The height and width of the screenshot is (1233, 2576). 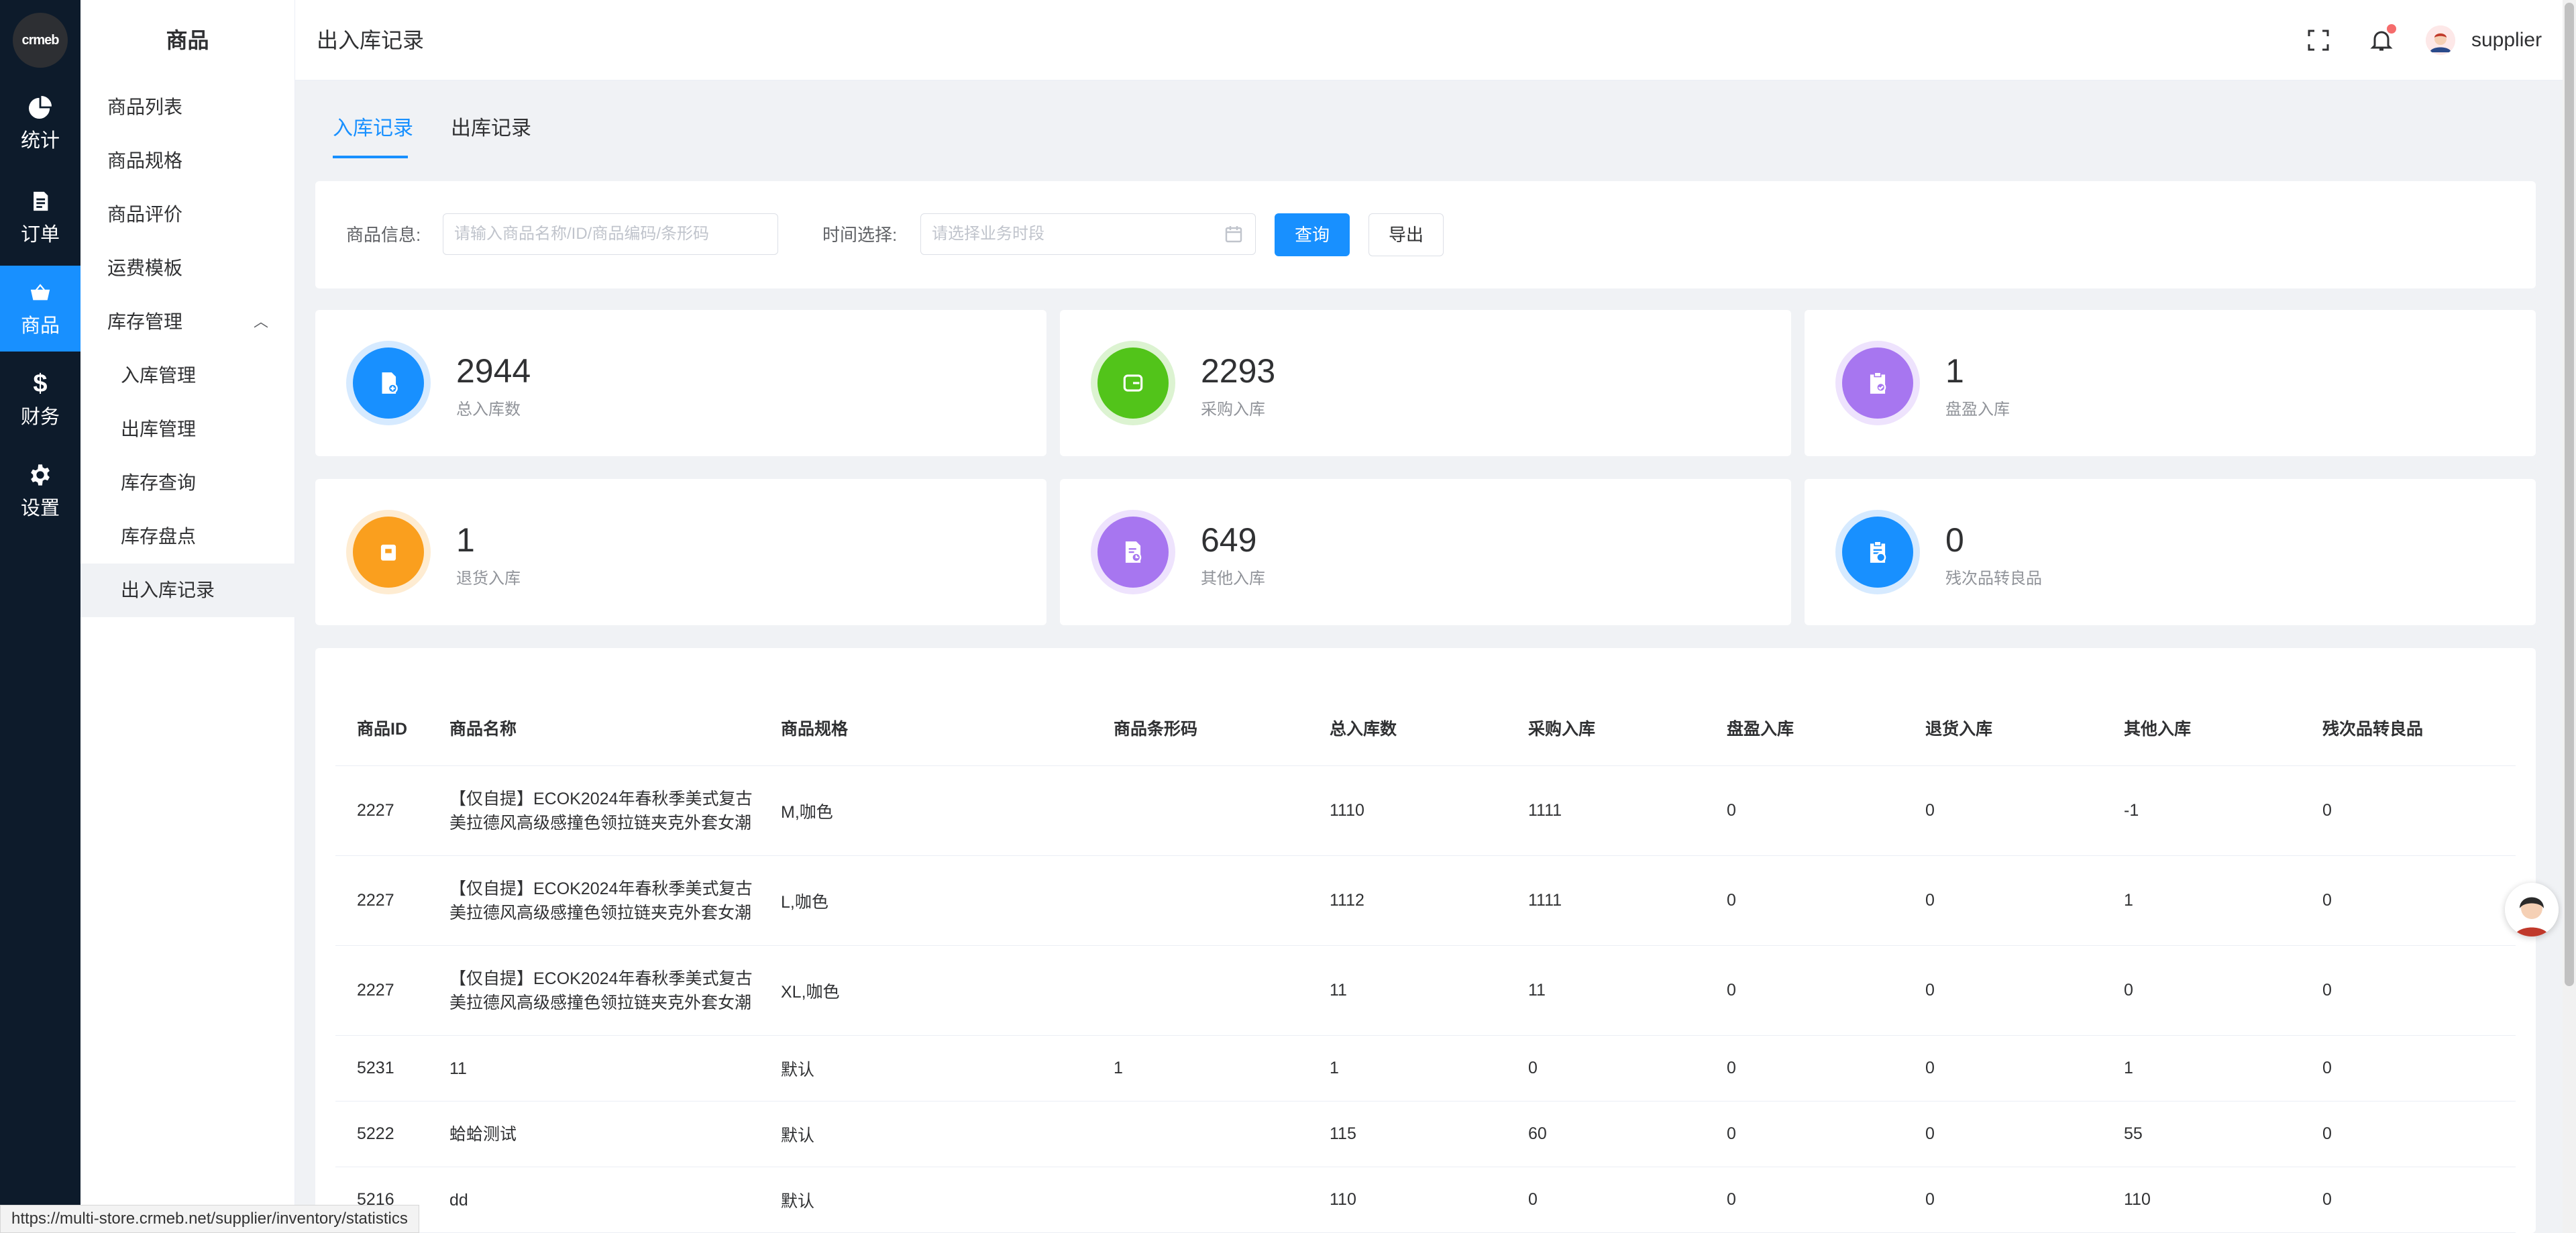 What do you see at coordinates (2137, 1199) in the screenshot?
I see `cell-other-in: 110` at bounding box center [2137, 1199].